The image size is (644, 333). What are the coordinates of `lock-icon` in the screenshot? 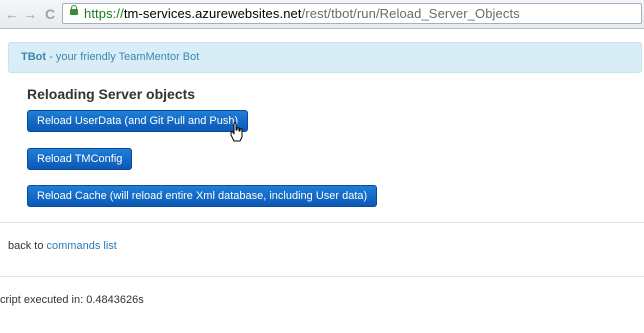 It's located at (74, 10).